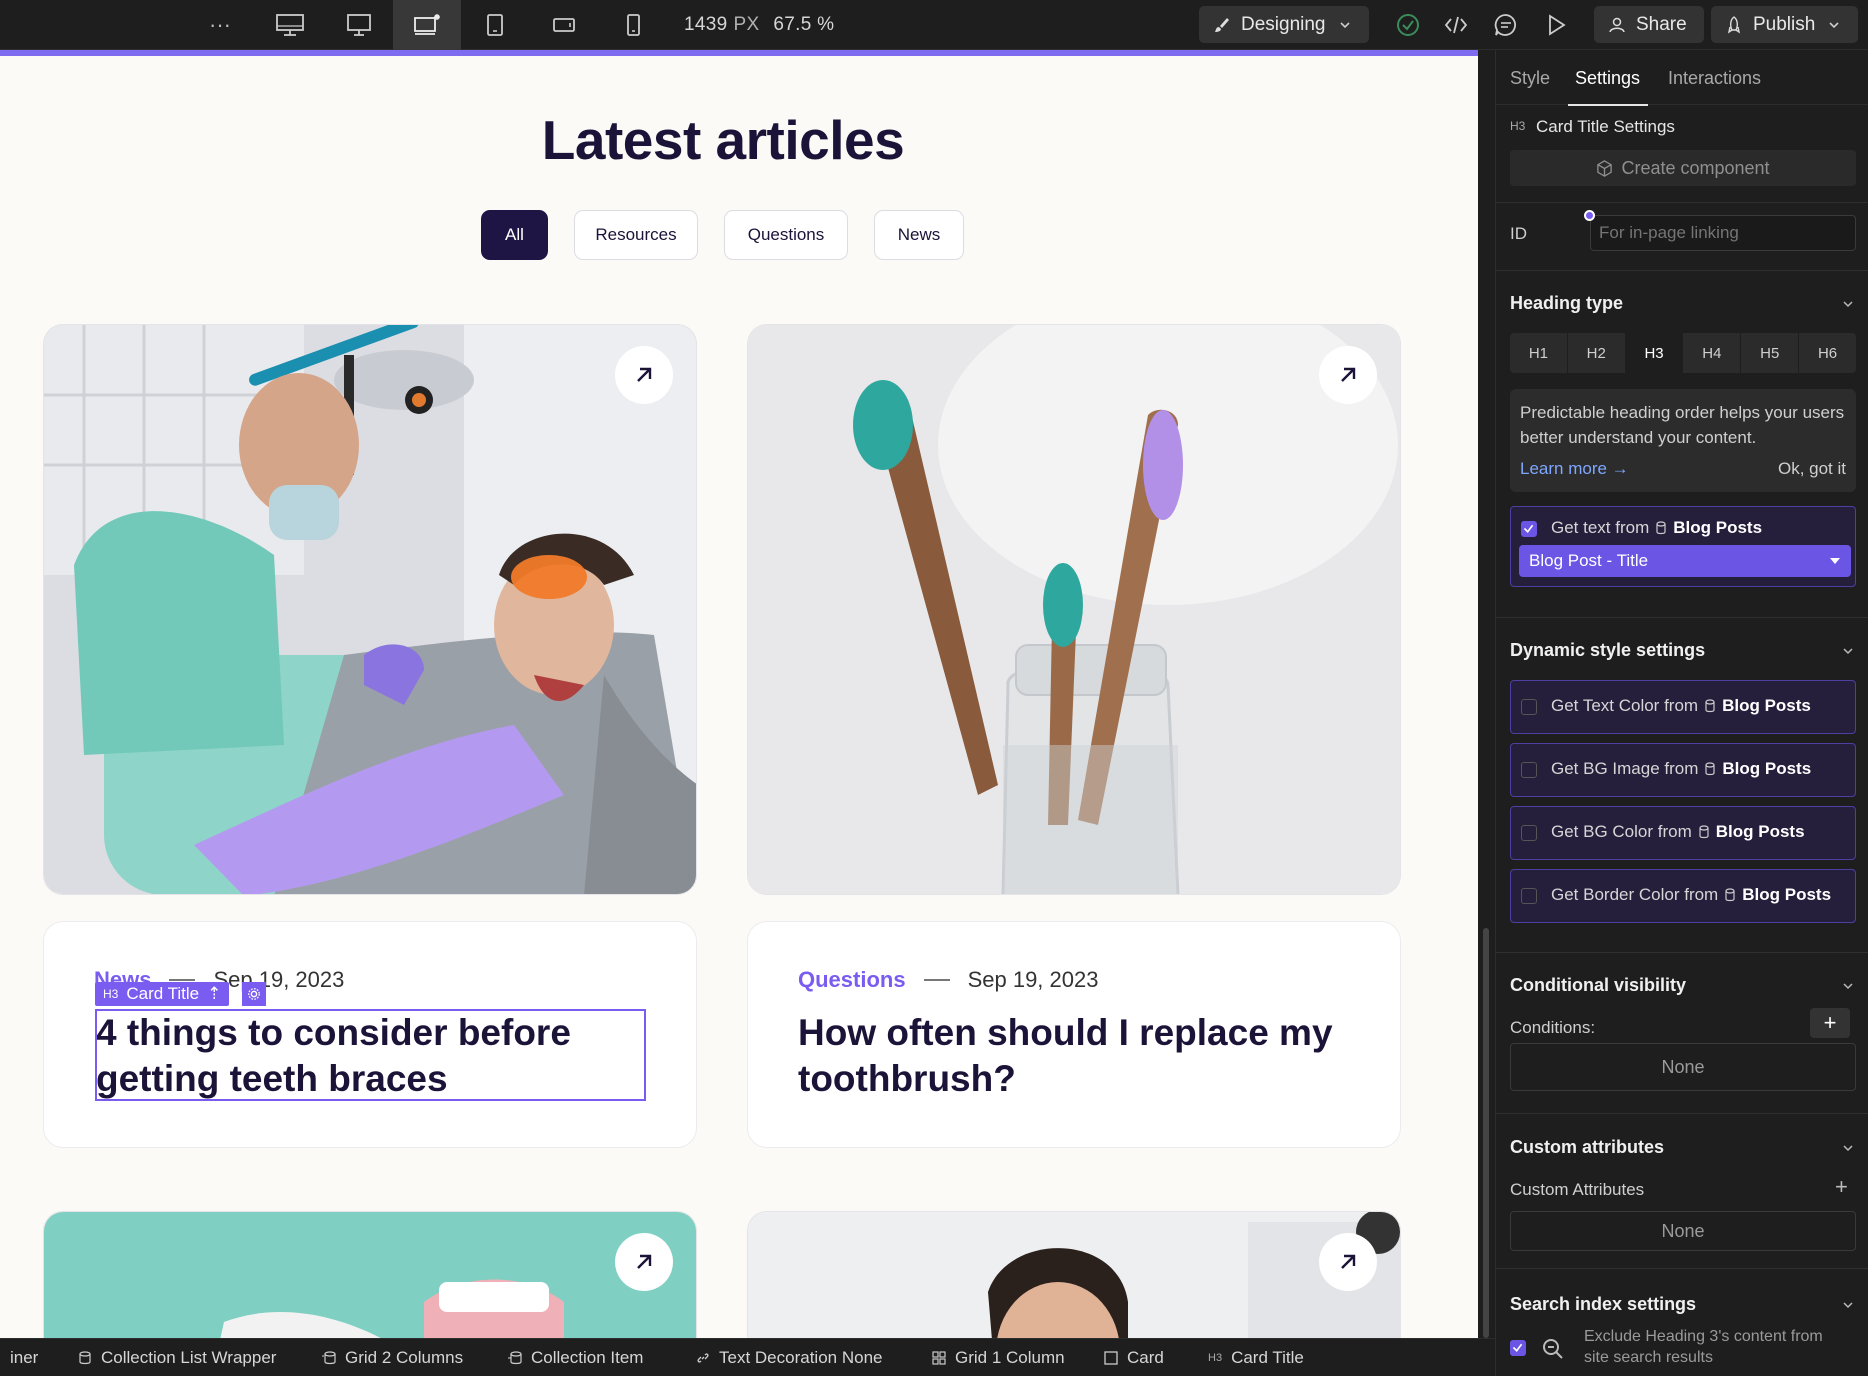 The image size is (1868, 1376). Describe the element at coordinates (1600, 527) in the screenshot. I see `get-text-from-text: Get text from` at that location.